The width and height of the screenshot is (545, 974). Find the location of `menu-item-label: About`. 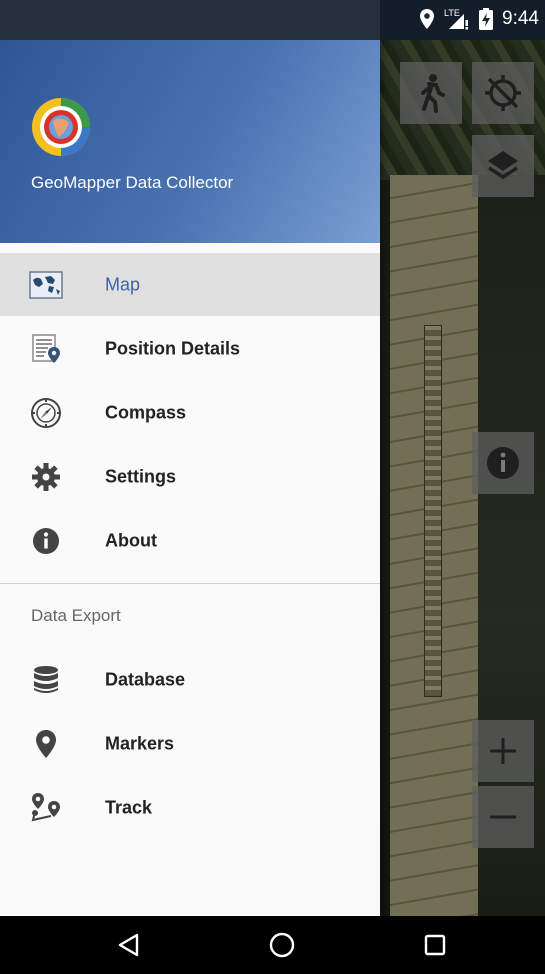

menu-item-label: About is located at coordinates (131, 540).